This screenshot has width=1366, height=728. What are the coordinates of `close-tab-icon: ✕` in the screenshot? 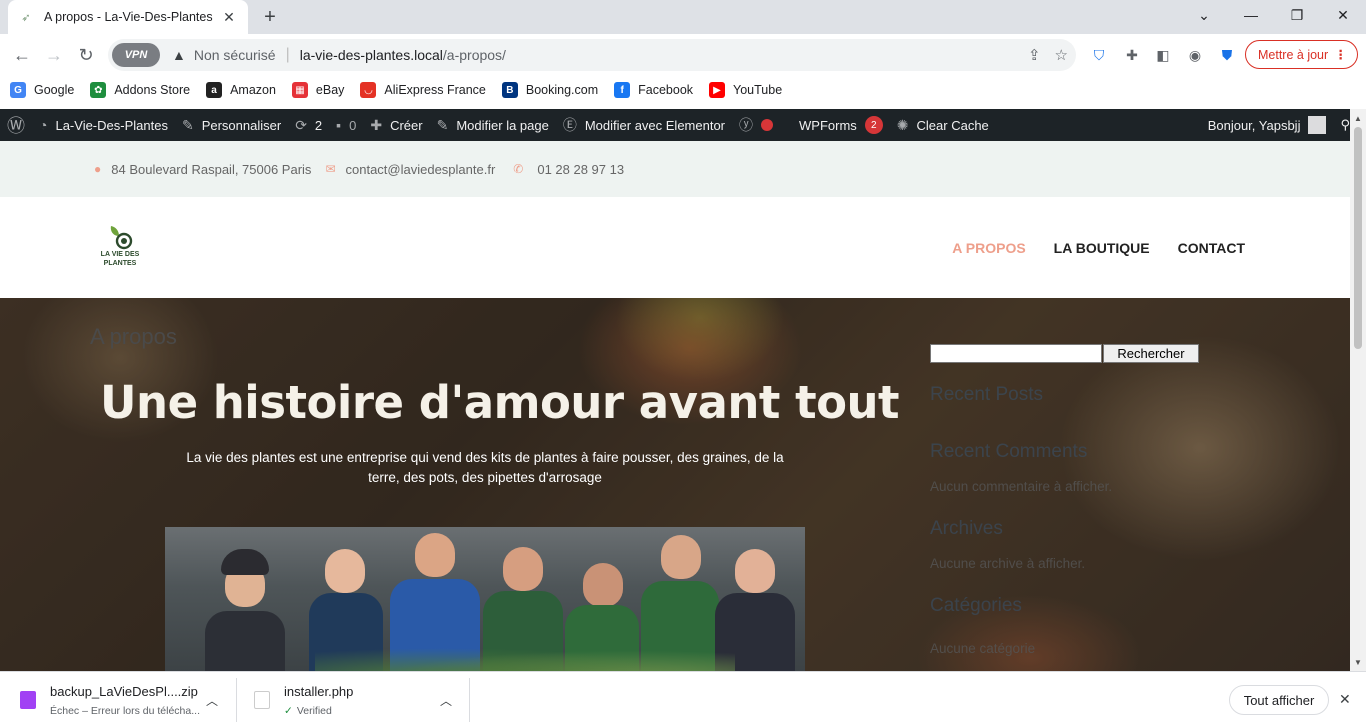 It's located at (229, 17).